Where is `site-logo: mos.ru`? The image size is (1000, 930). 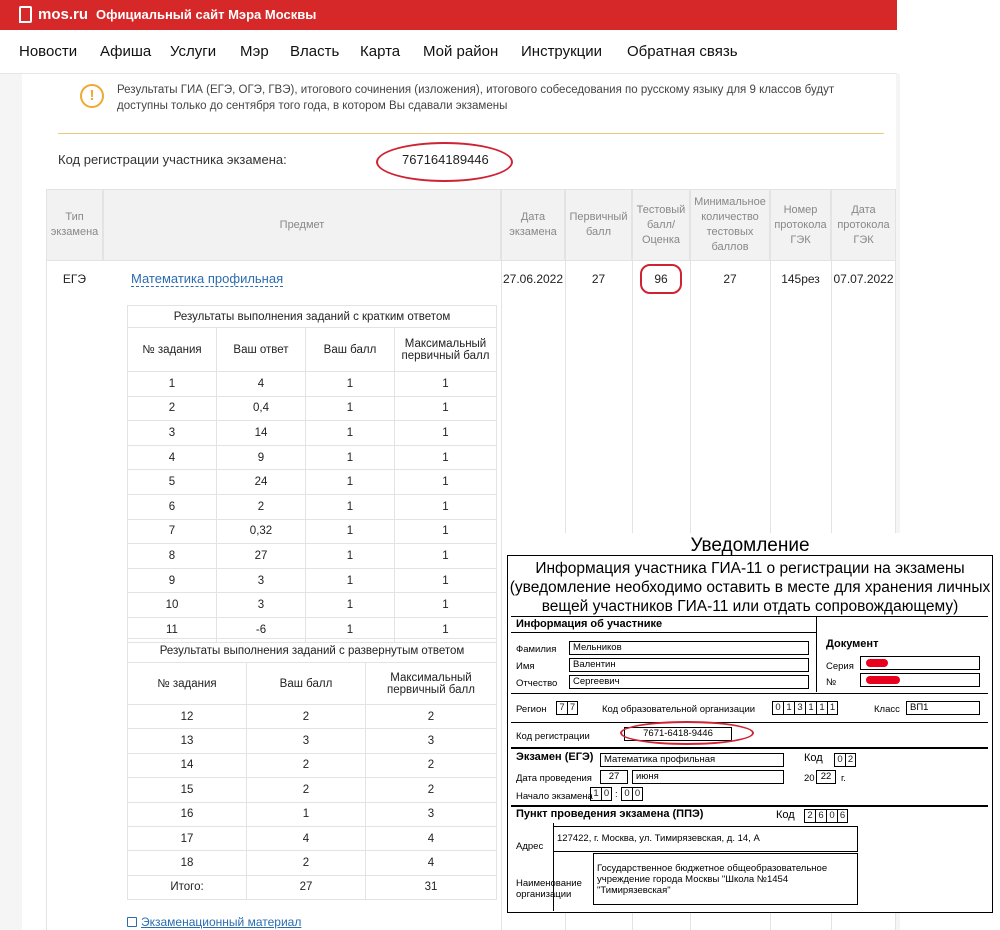 site-logo: mos.ru is located at coordinates (63, 14).